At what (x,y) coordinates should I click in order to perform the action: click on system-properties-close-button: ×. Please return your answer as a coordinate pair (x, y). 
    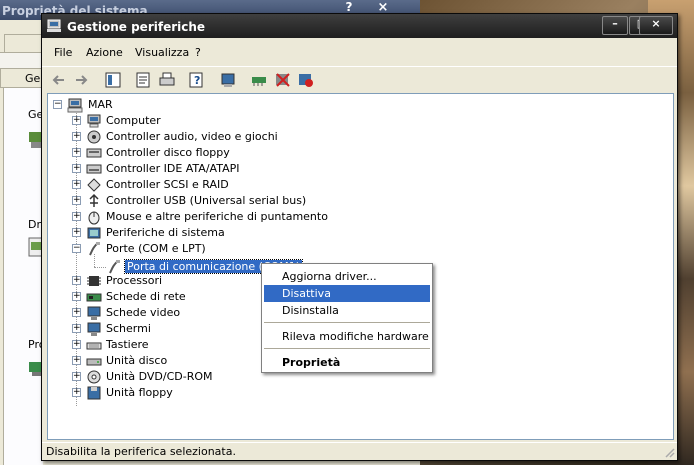
    Looking at the image, I should click on (383, 7).